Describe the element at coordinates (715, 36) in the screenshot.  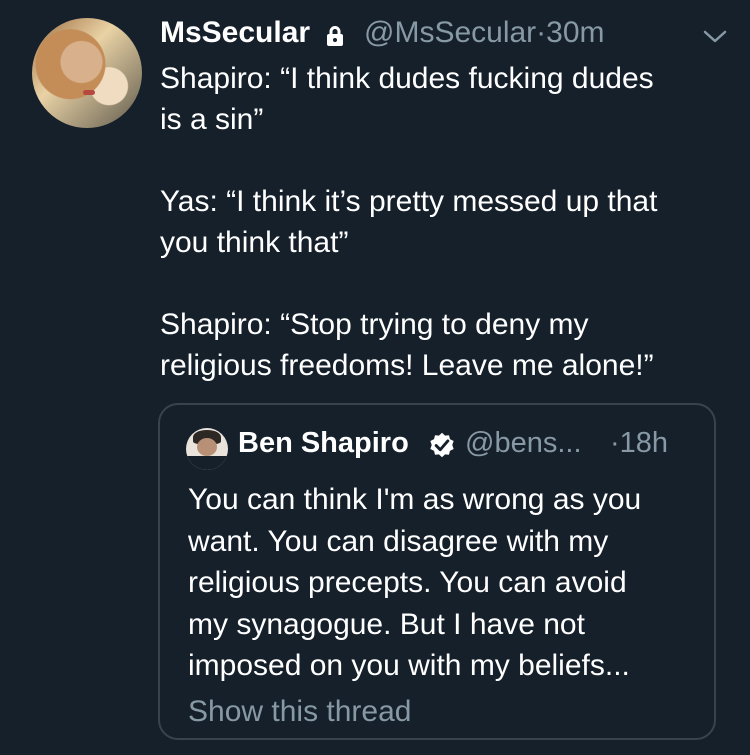
I see `chevron-down-icon` at that location.